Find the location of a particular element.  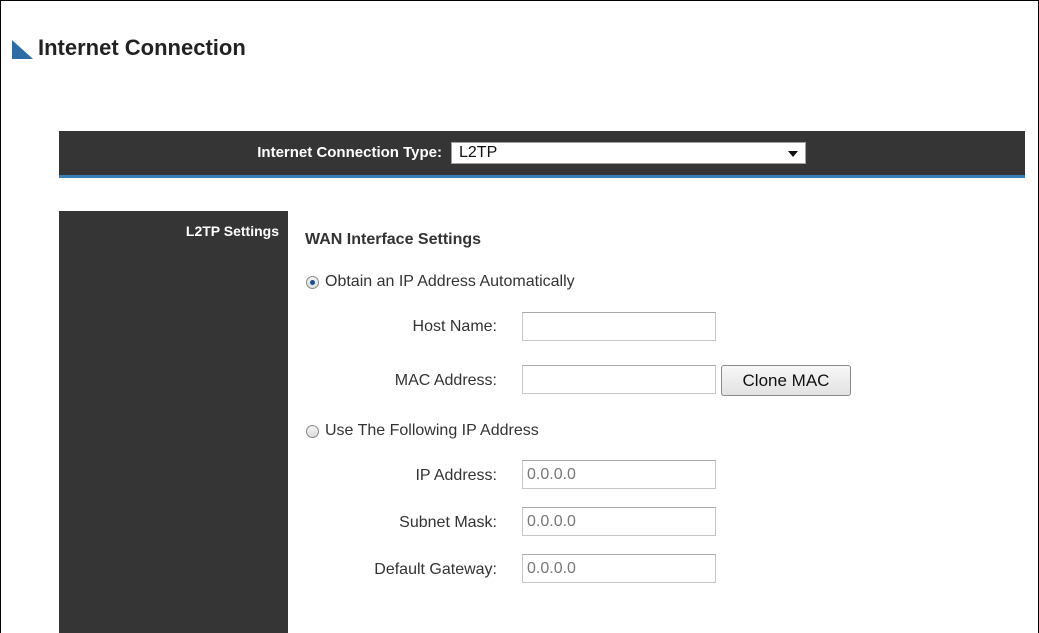

default-gateway-input is located at coordinates (619, 568).